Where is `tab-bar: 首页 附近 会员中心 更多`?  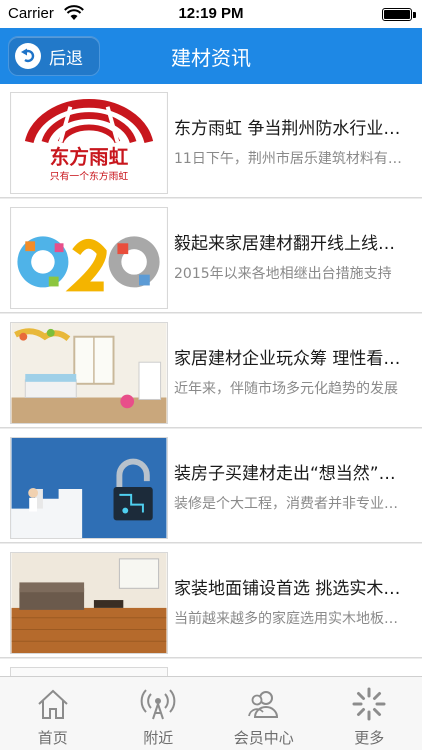
tab-bar: 首页 附近 会员中心 更多 is located at coordinates (211, 713).